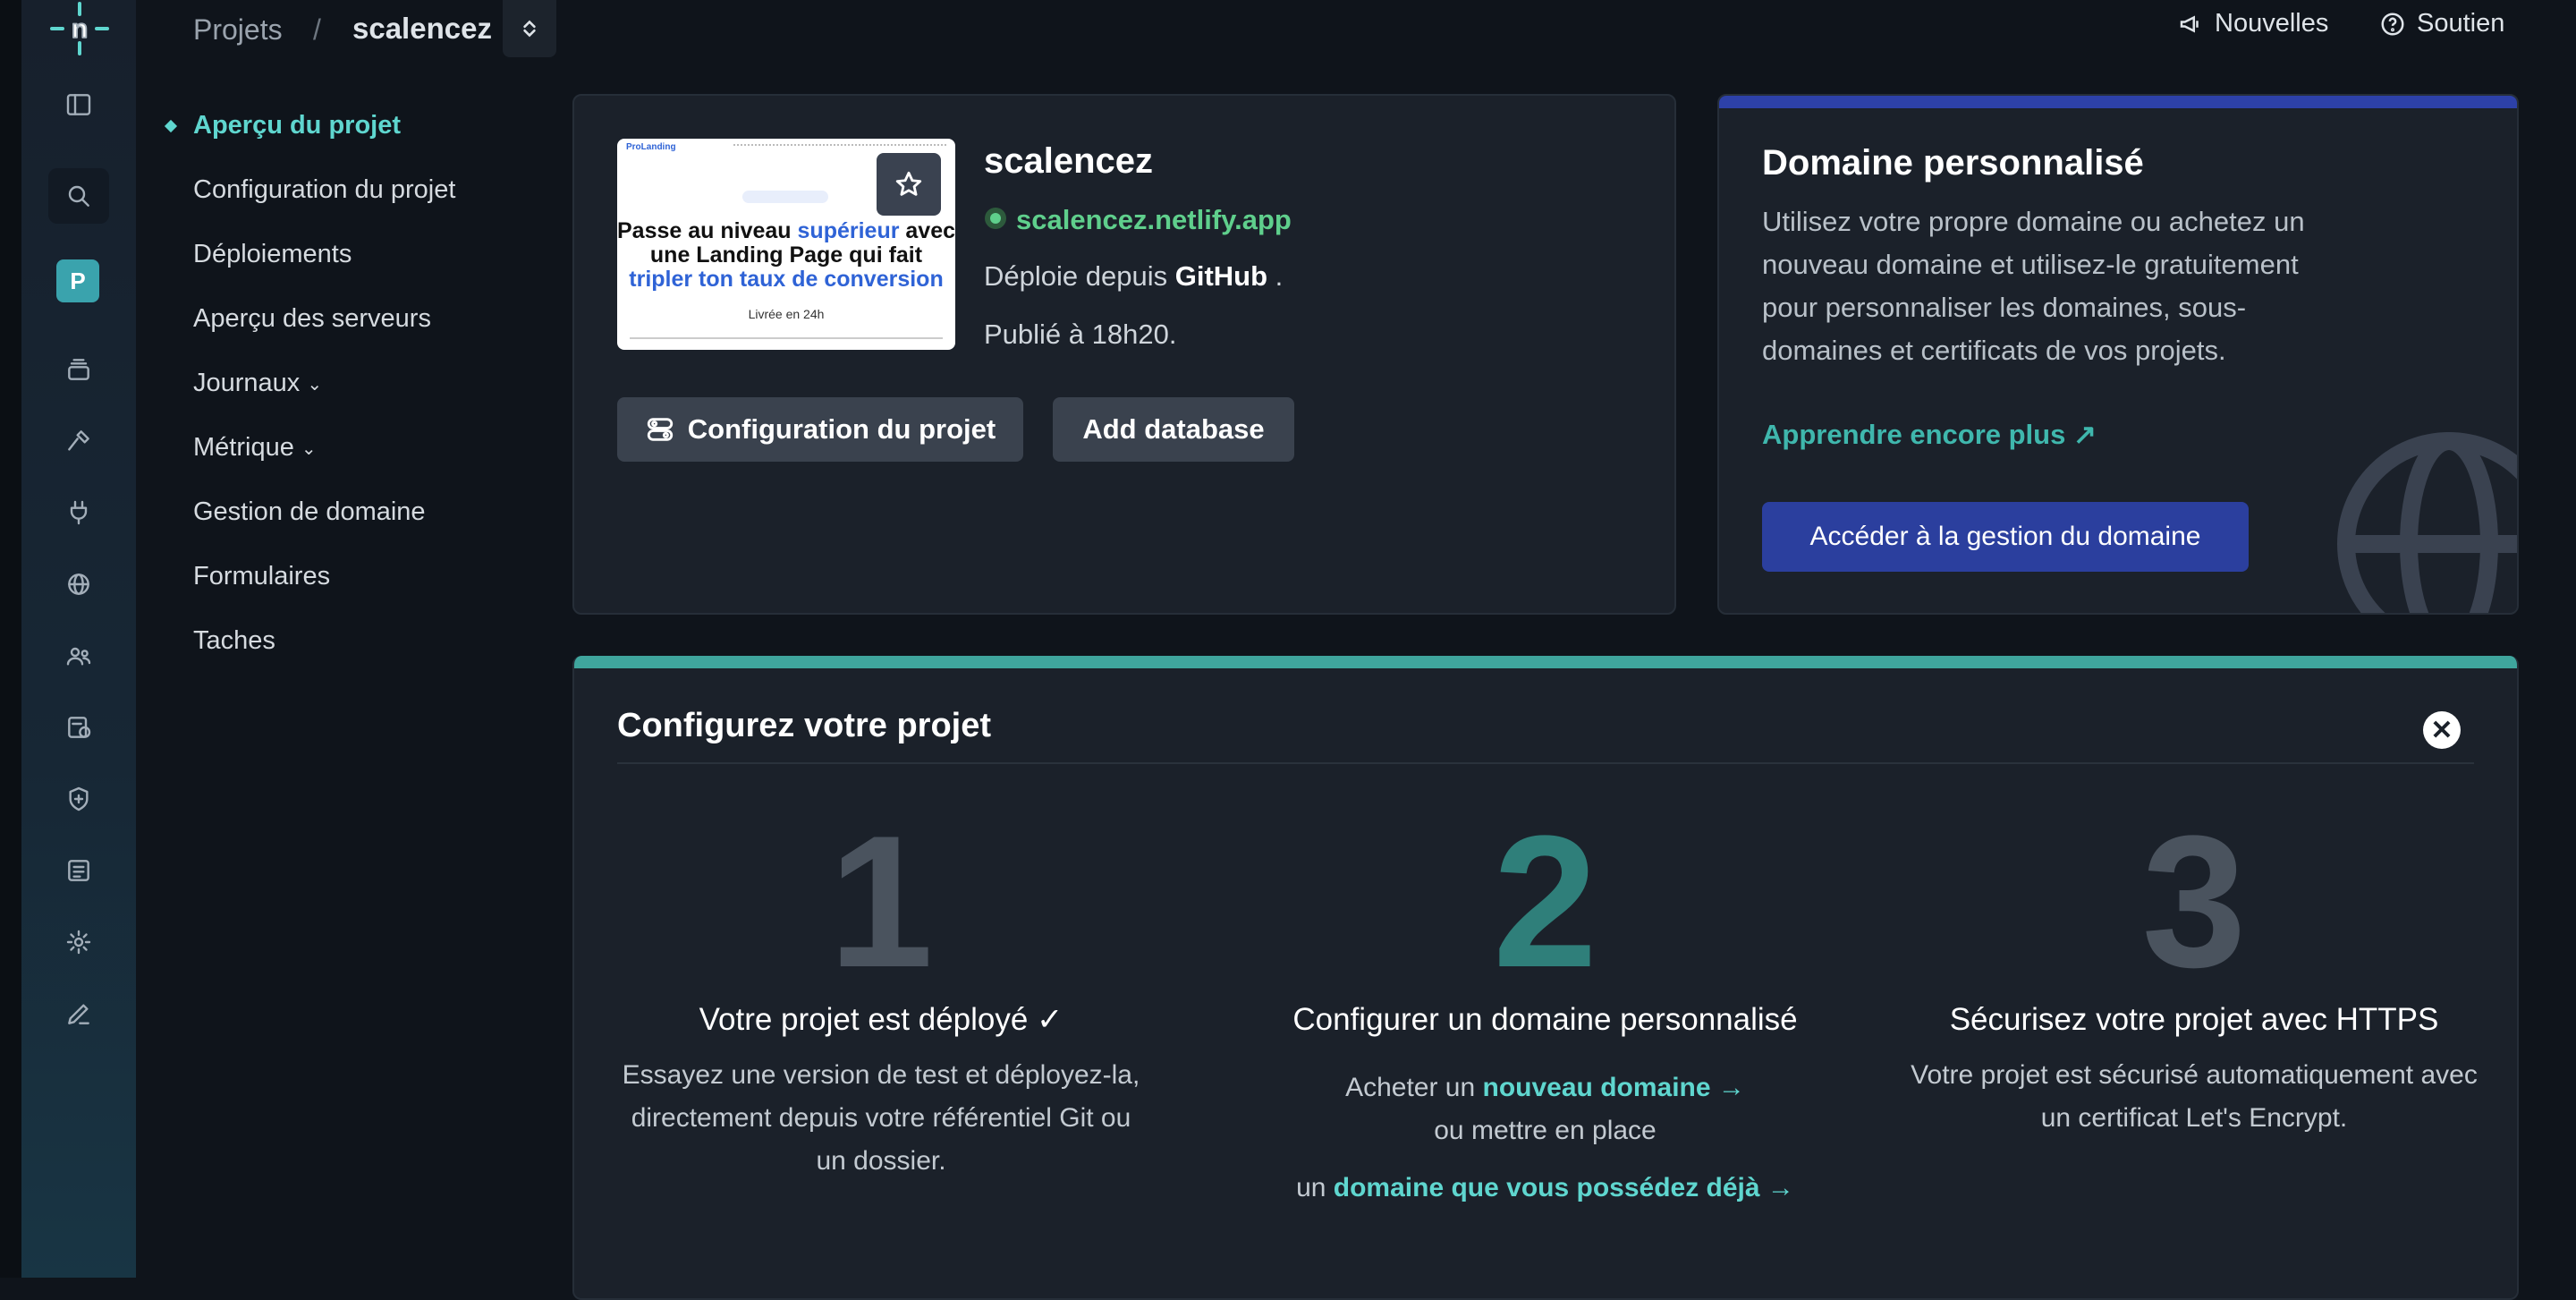 This screenshot has height=1300, width=2576. Describe the element at coordinates (2194, 902) in the screenshot. I see `step-number: 3` at that location.